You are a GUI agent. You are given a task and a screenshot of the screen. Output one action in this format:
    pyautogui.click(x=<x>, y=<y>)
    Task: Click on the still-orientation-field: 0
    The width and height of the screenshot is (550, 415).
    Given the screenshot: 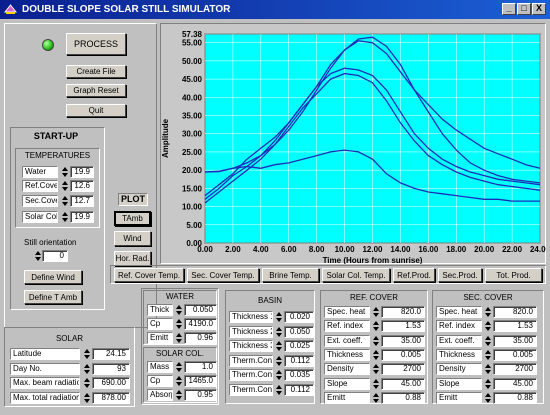 What is the action you would take?
    pyautogui.click(x=55, y=256)
    